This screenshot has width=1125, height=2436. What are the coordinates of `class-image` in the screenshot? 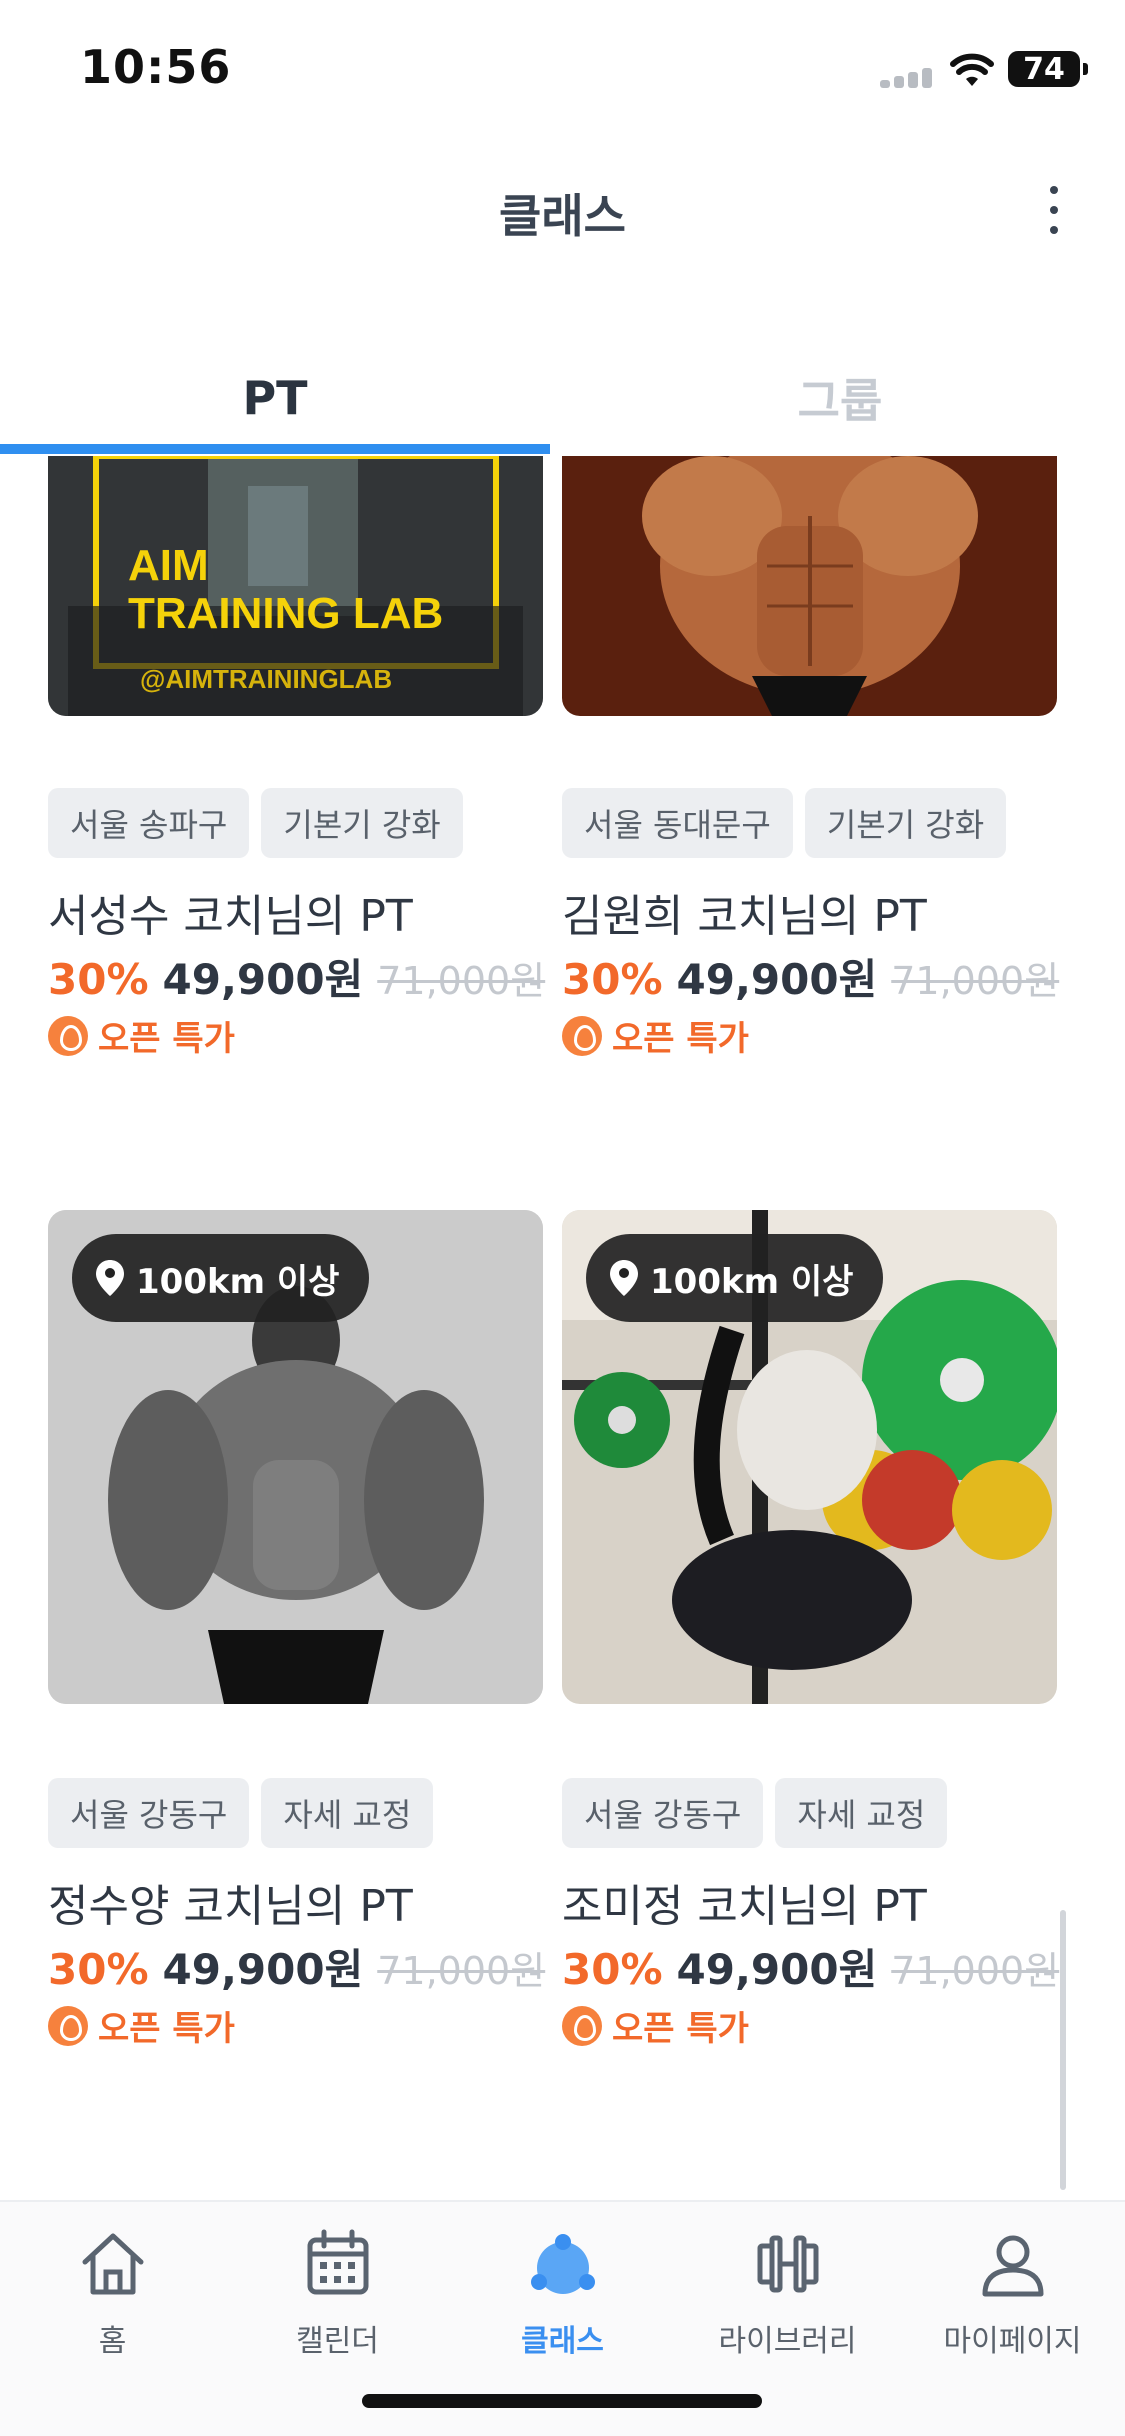 It's located at (809, 586).